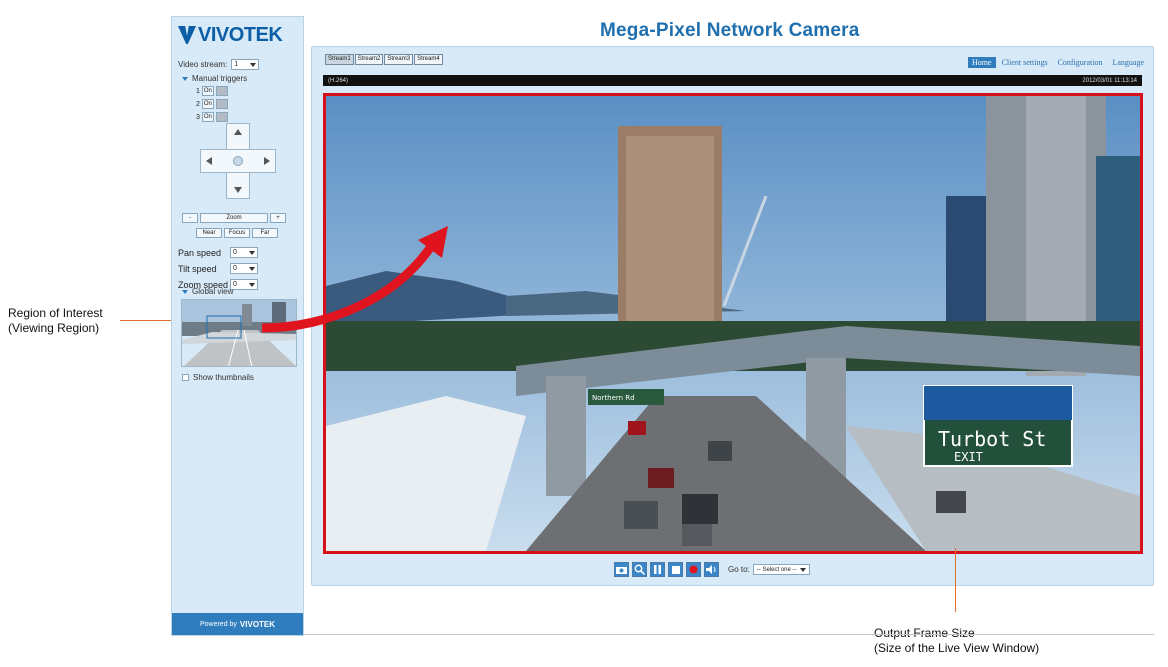 Image resolution: width=1168 pixels, height=667 pixels. Describe the element at coordinates (187, 35) in the screenshot. I see `logo-mark-icon` at that location.